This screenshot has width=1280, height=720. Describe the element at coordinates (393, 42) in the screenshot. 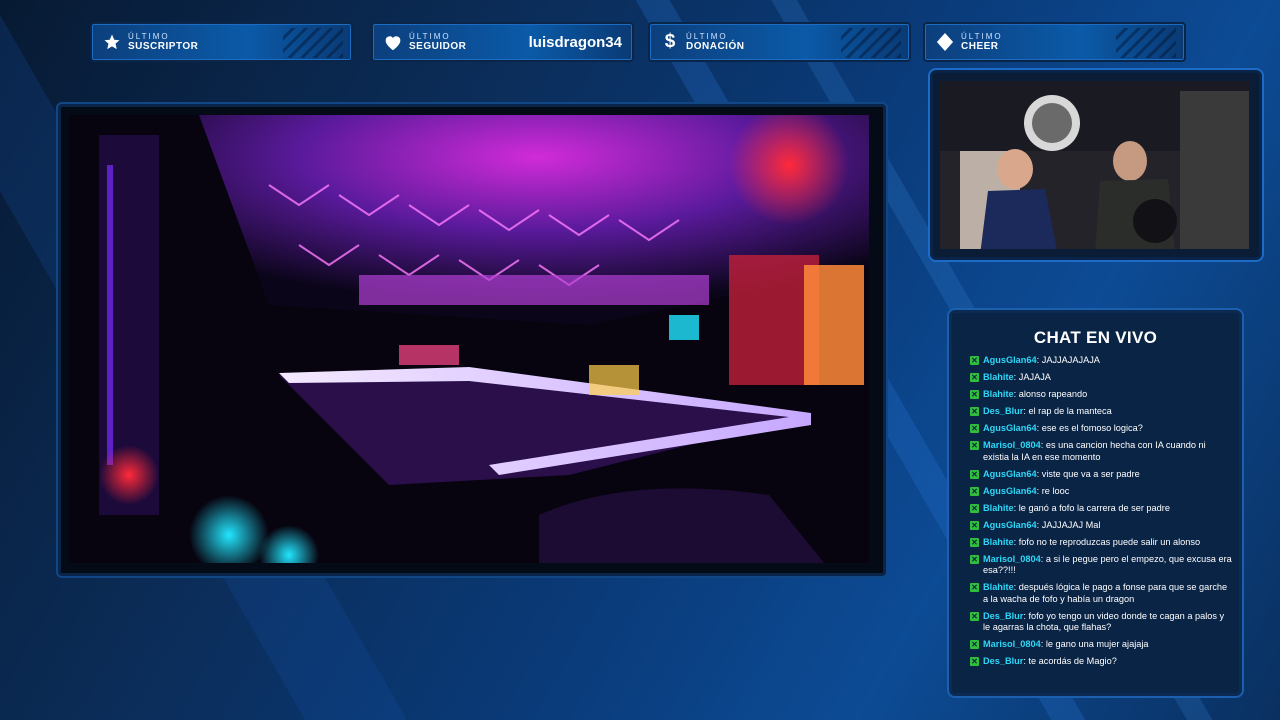

I see `heart-icon` at that location.